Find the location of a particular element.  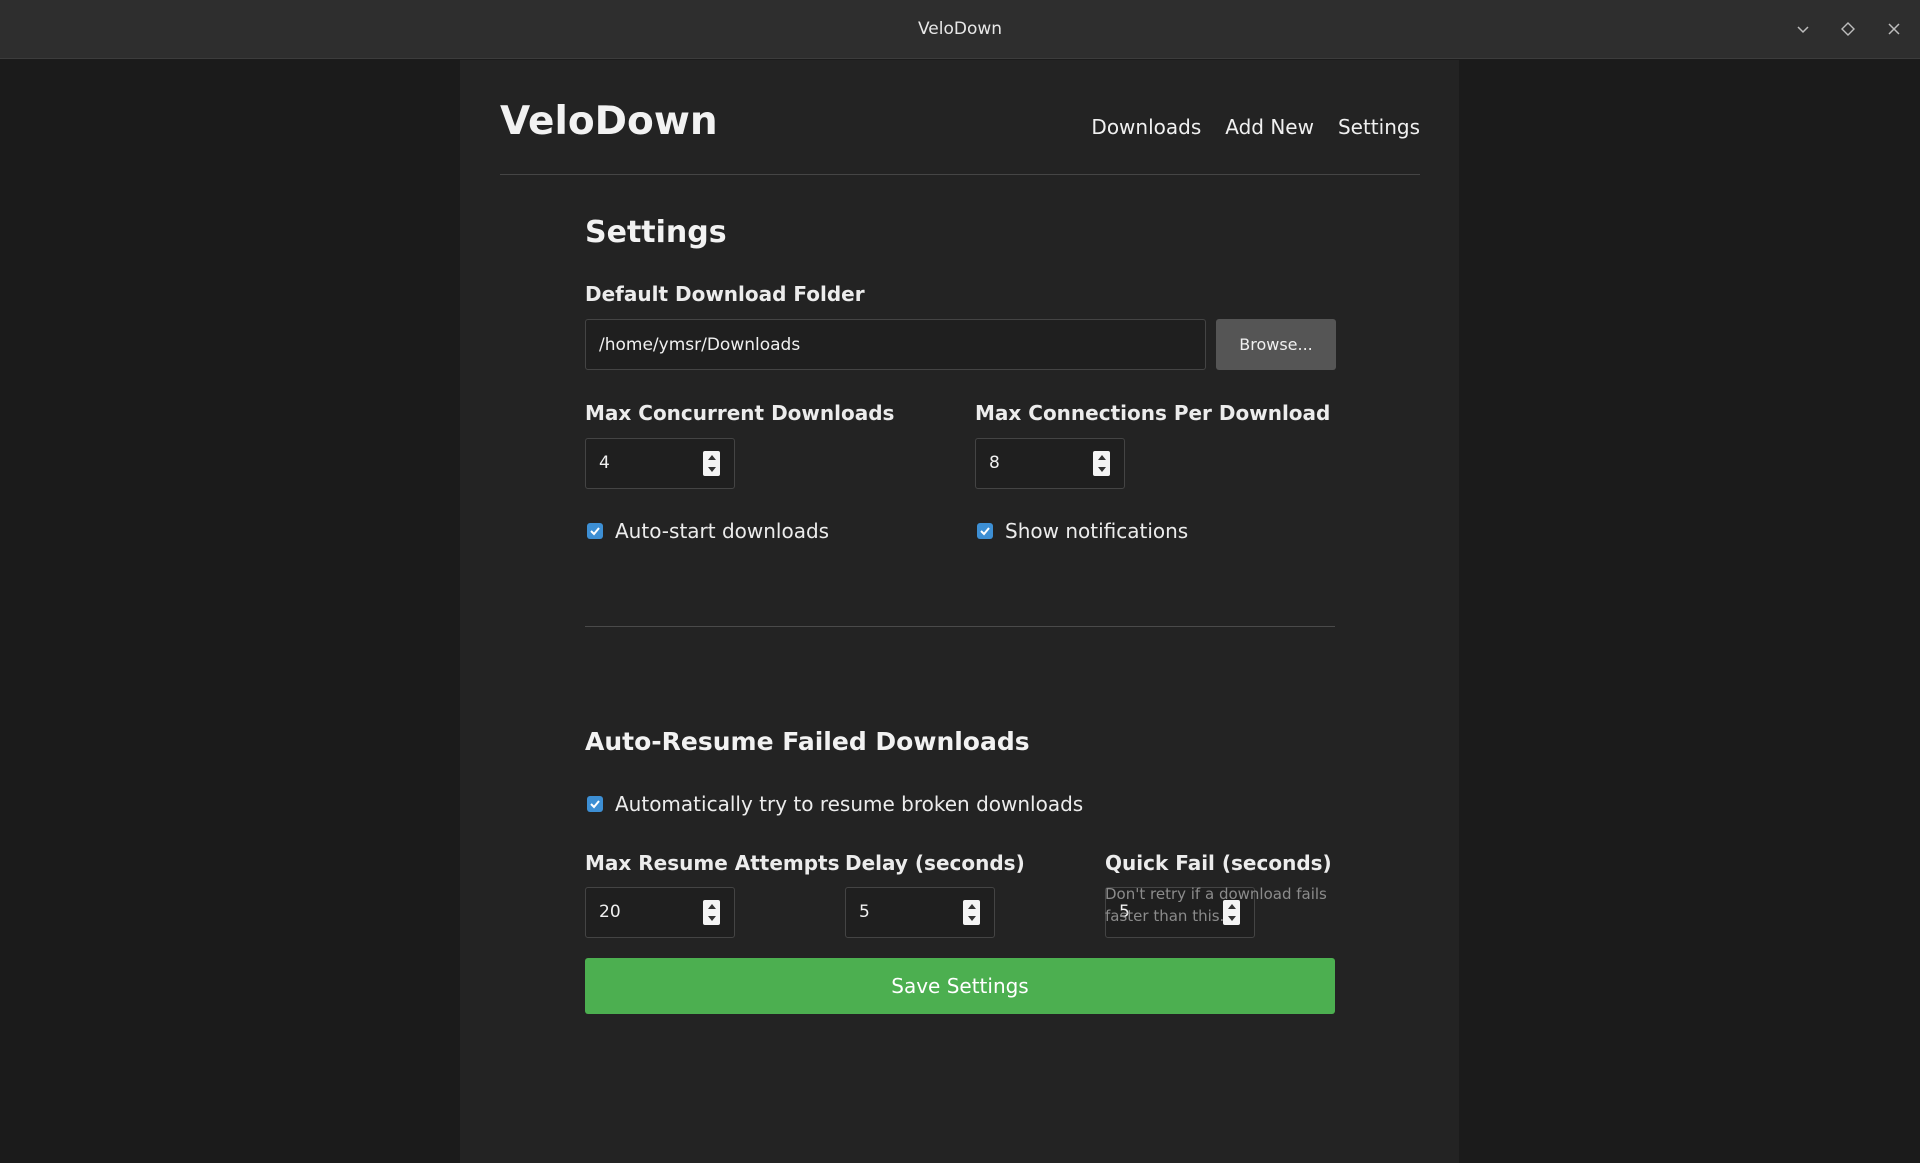

delay-input: 5 is located at coordinates (920, 912).